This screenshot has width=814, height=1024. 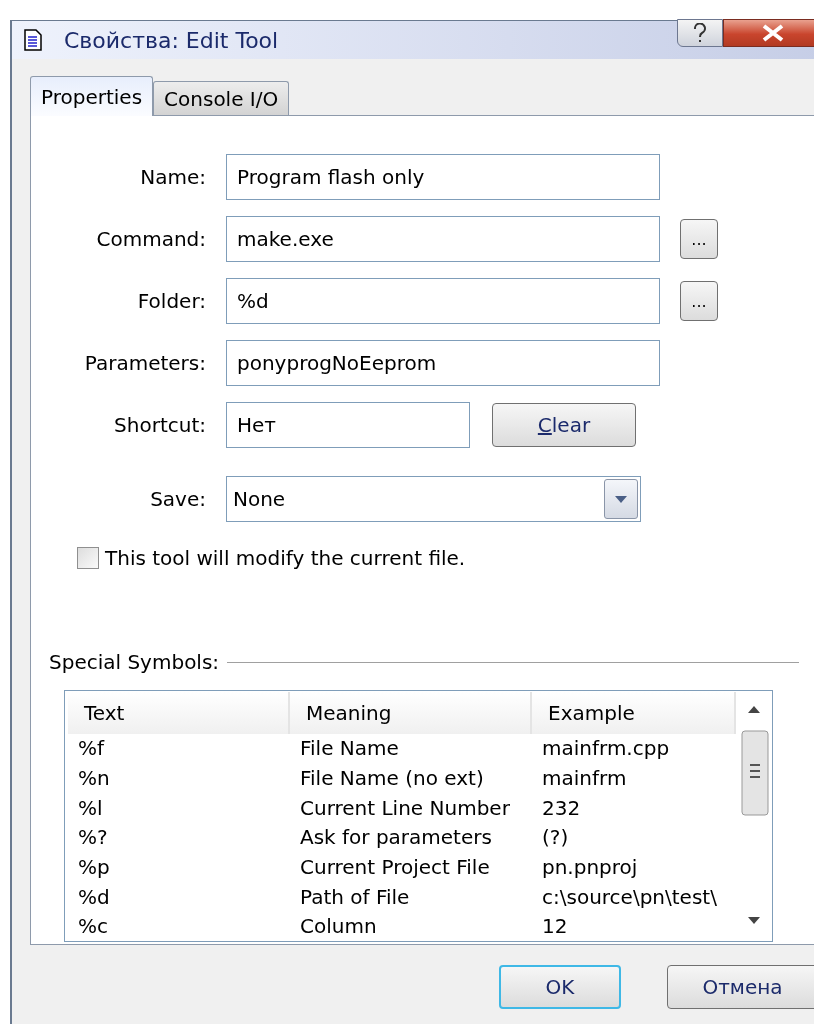 What do you see at coordinates (94, 896) in the screenshot?
I see `table-cell-text: %d` at bounding box center [94, 896].